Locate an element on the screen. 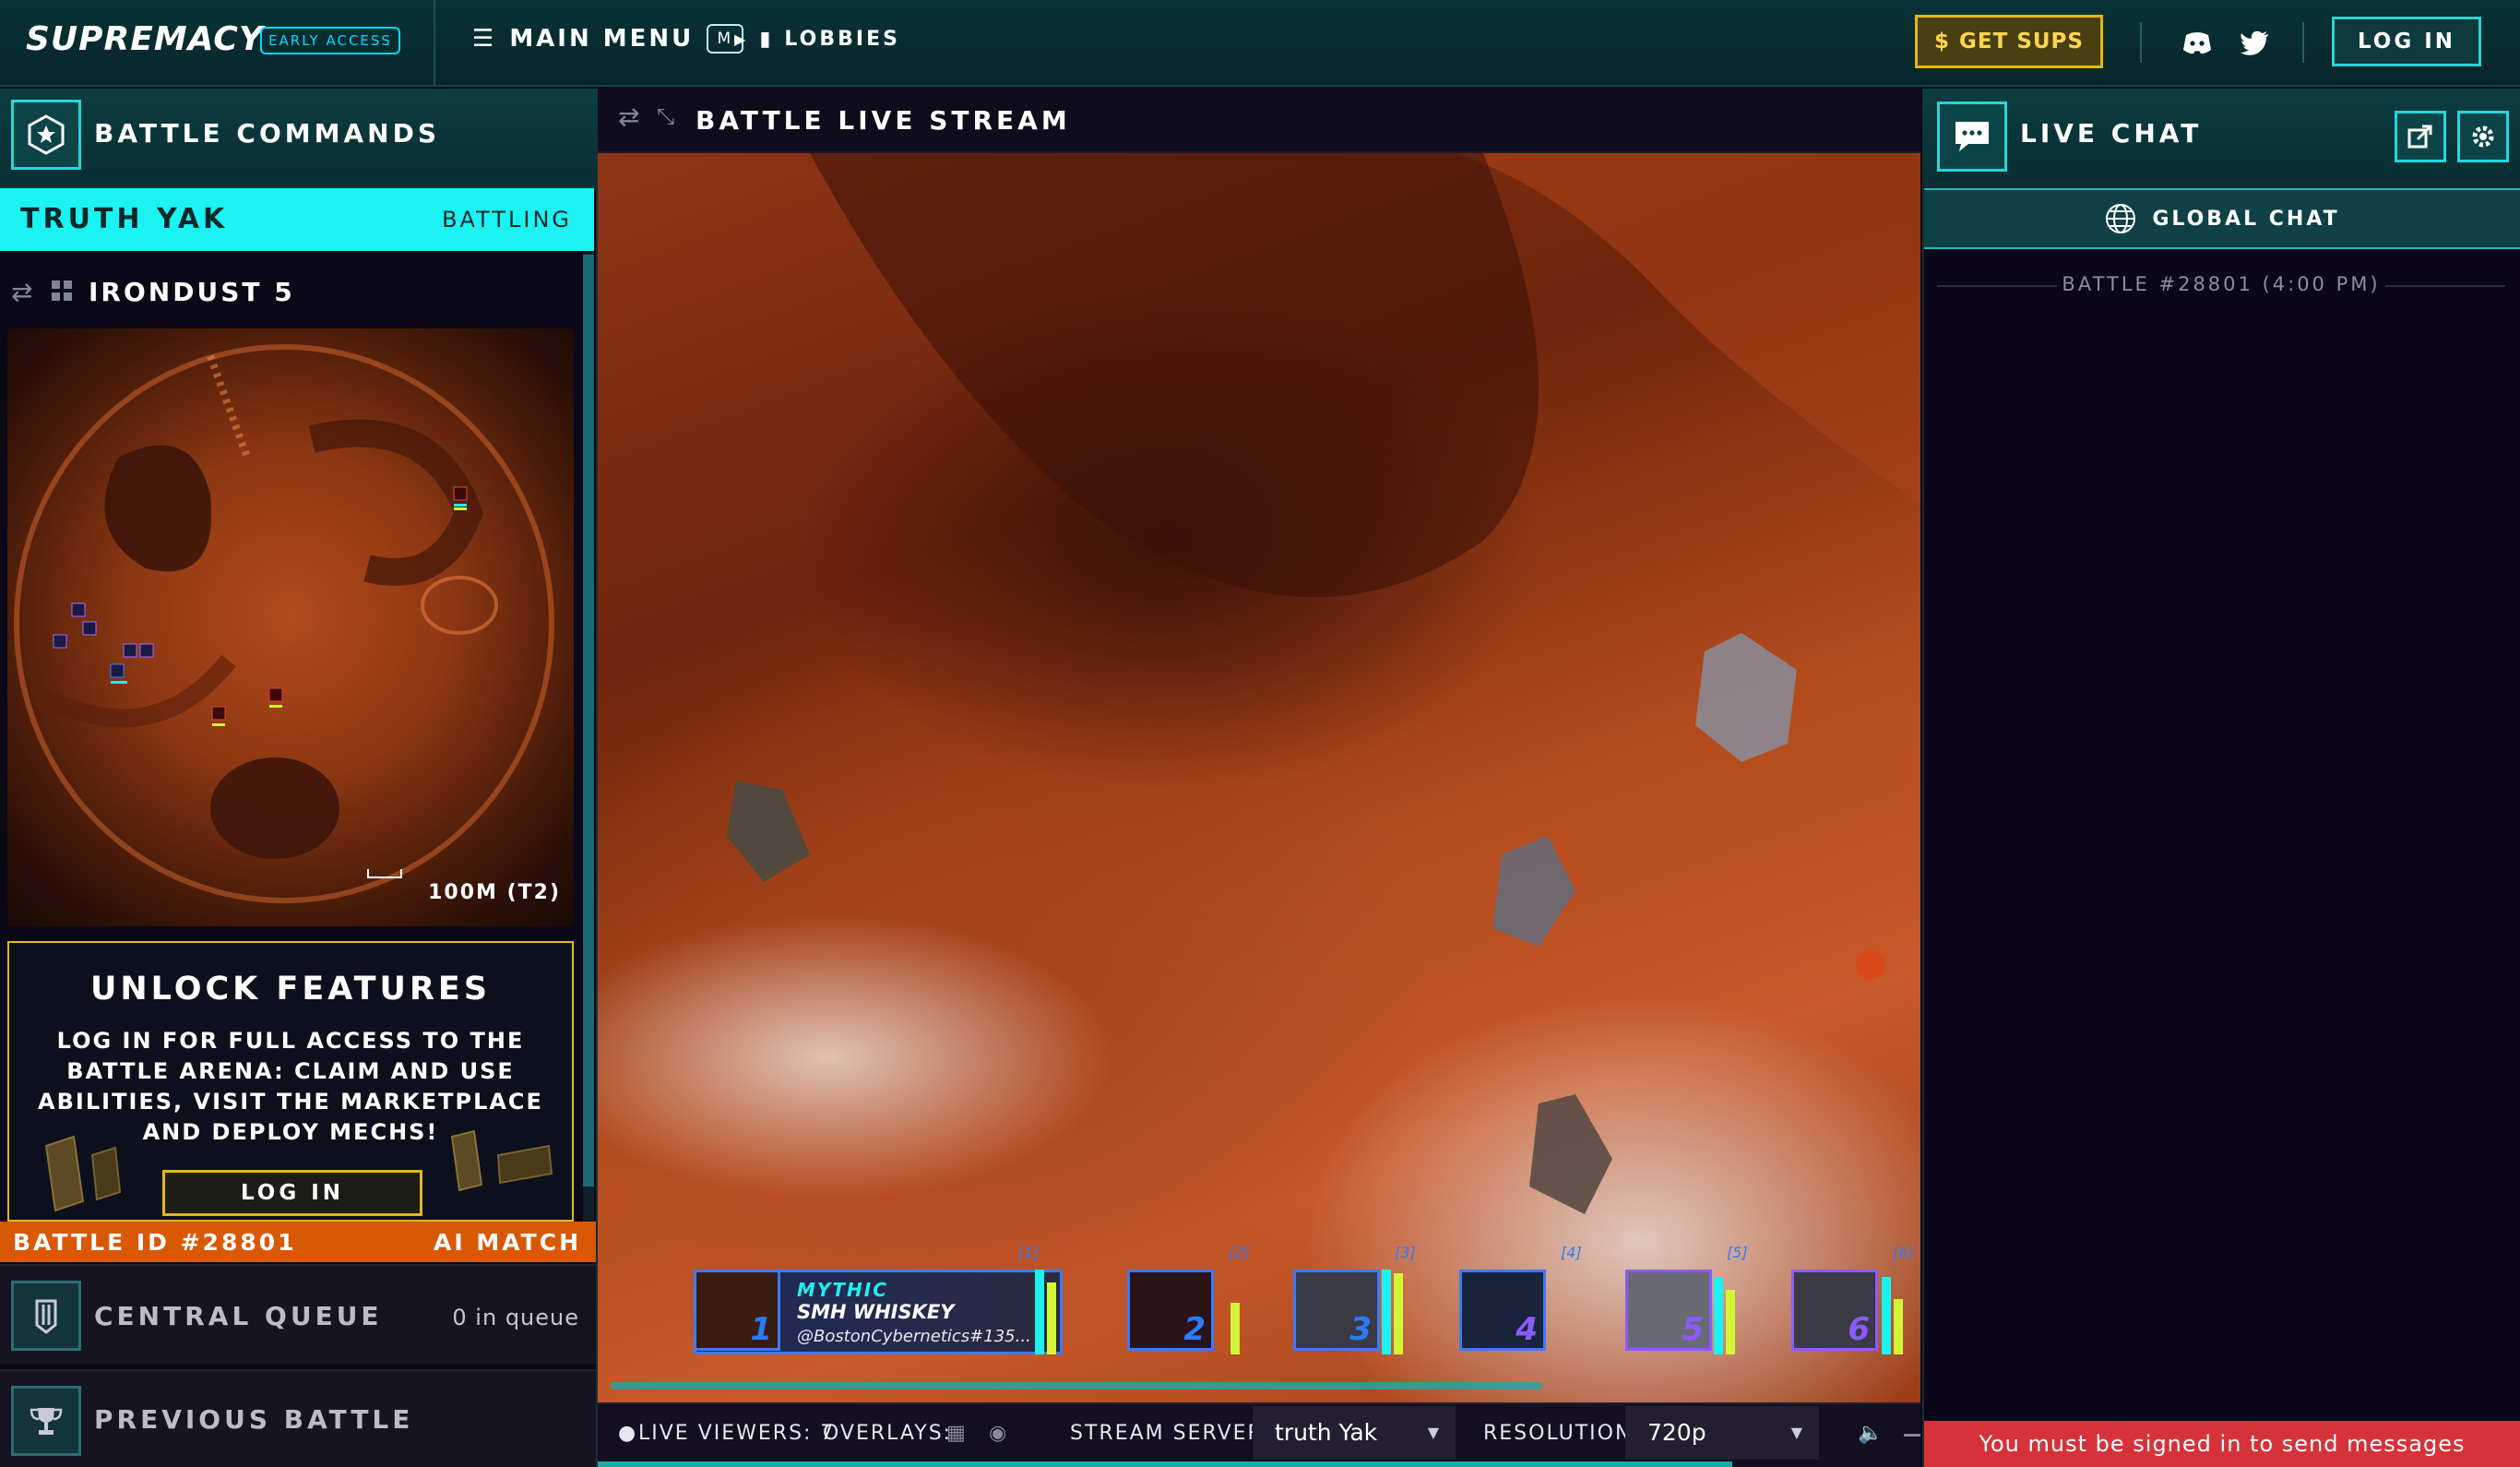 The width and height of the screenshot is (2520, 1467). globe-icon is located at coordinates (2121, 219).